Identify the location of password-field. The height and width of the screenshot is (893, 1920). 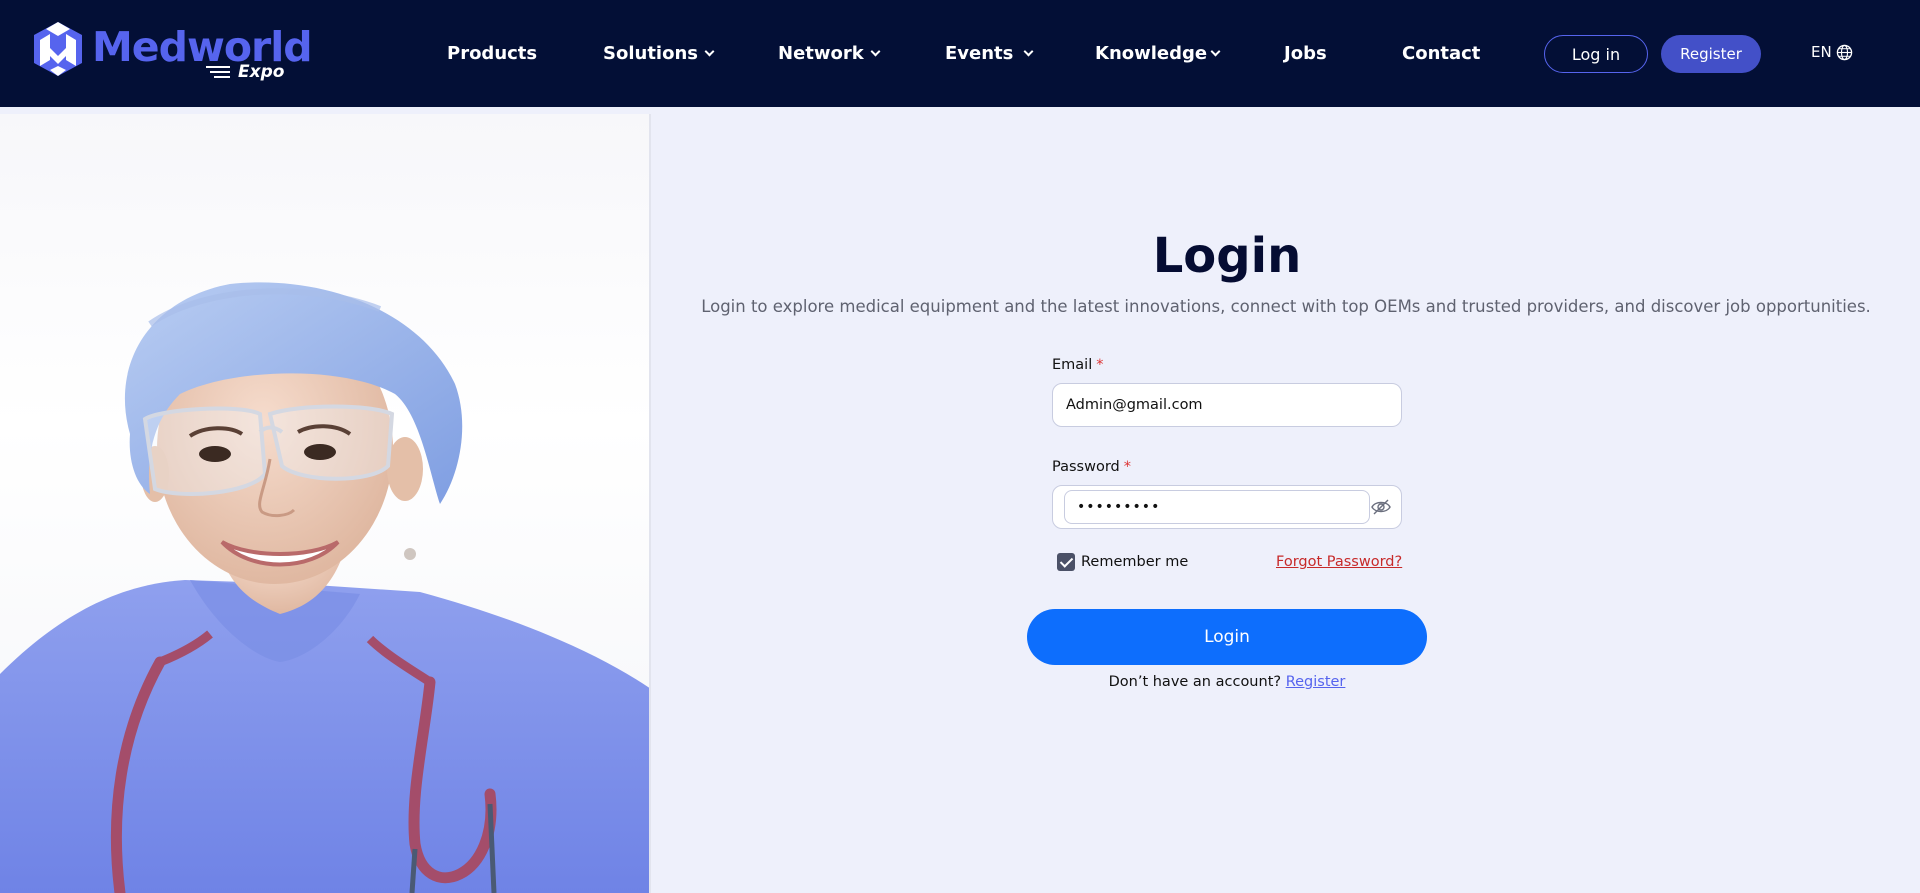
(1217, 507).